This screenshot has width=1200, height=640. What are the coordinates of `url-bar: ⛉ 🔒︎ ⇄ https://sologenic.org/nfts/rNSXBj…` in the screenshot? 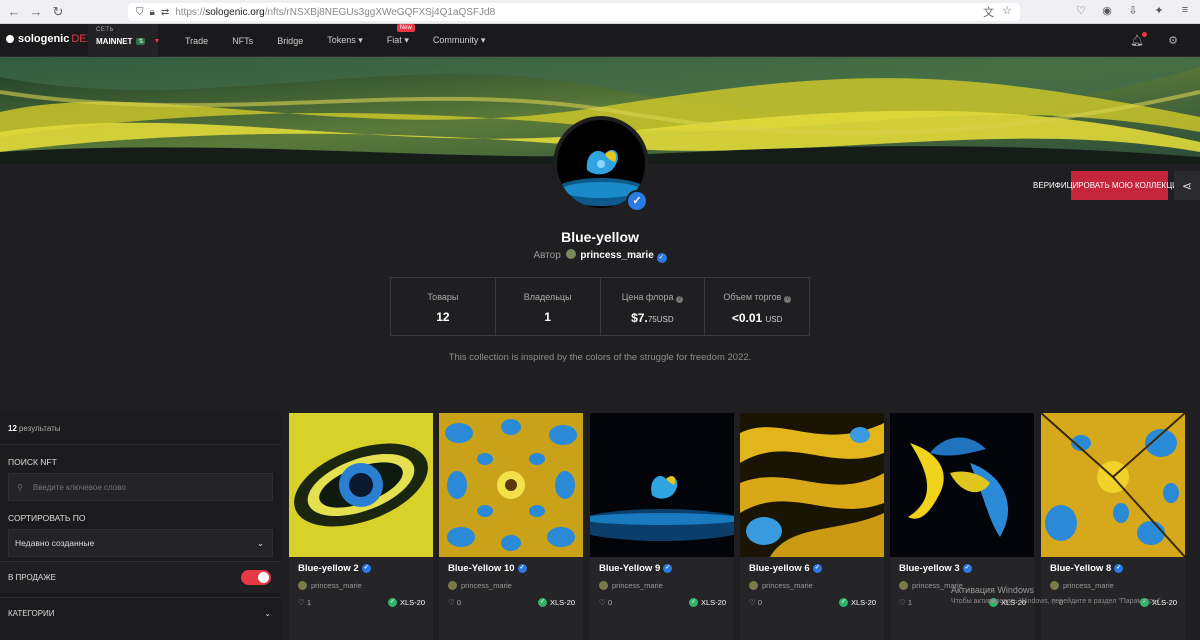 It's located at (574, 12).